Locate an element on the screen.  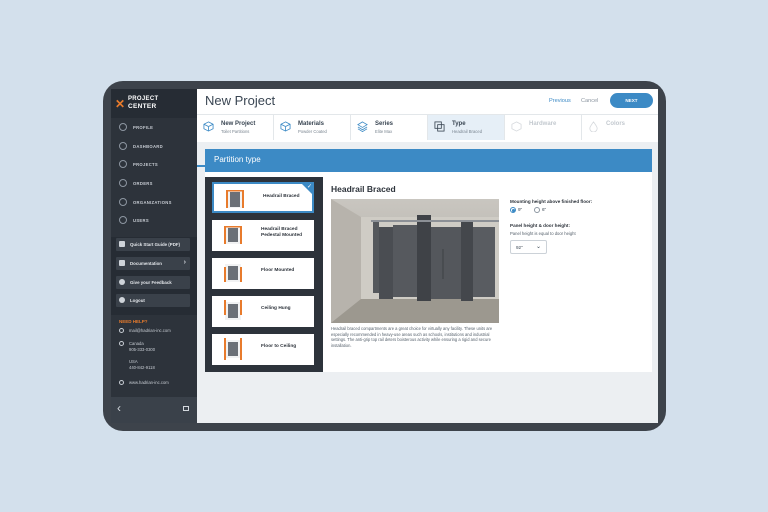
step-subtitle: Elite Max is located at coordinates (384, 131).